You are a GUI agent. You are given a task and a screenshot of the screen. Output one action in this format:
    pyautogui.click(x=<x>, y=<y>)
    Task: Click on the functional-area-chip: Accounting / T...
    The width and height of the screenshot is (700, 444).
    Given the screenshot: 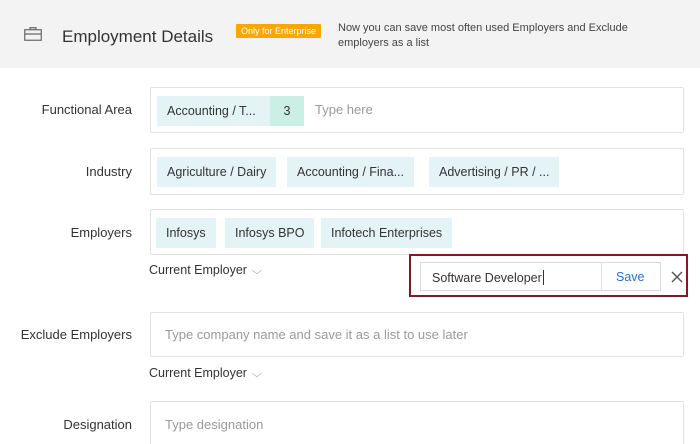 What is the action you would take?
    pyautogui.click(x=213, y=111)
    